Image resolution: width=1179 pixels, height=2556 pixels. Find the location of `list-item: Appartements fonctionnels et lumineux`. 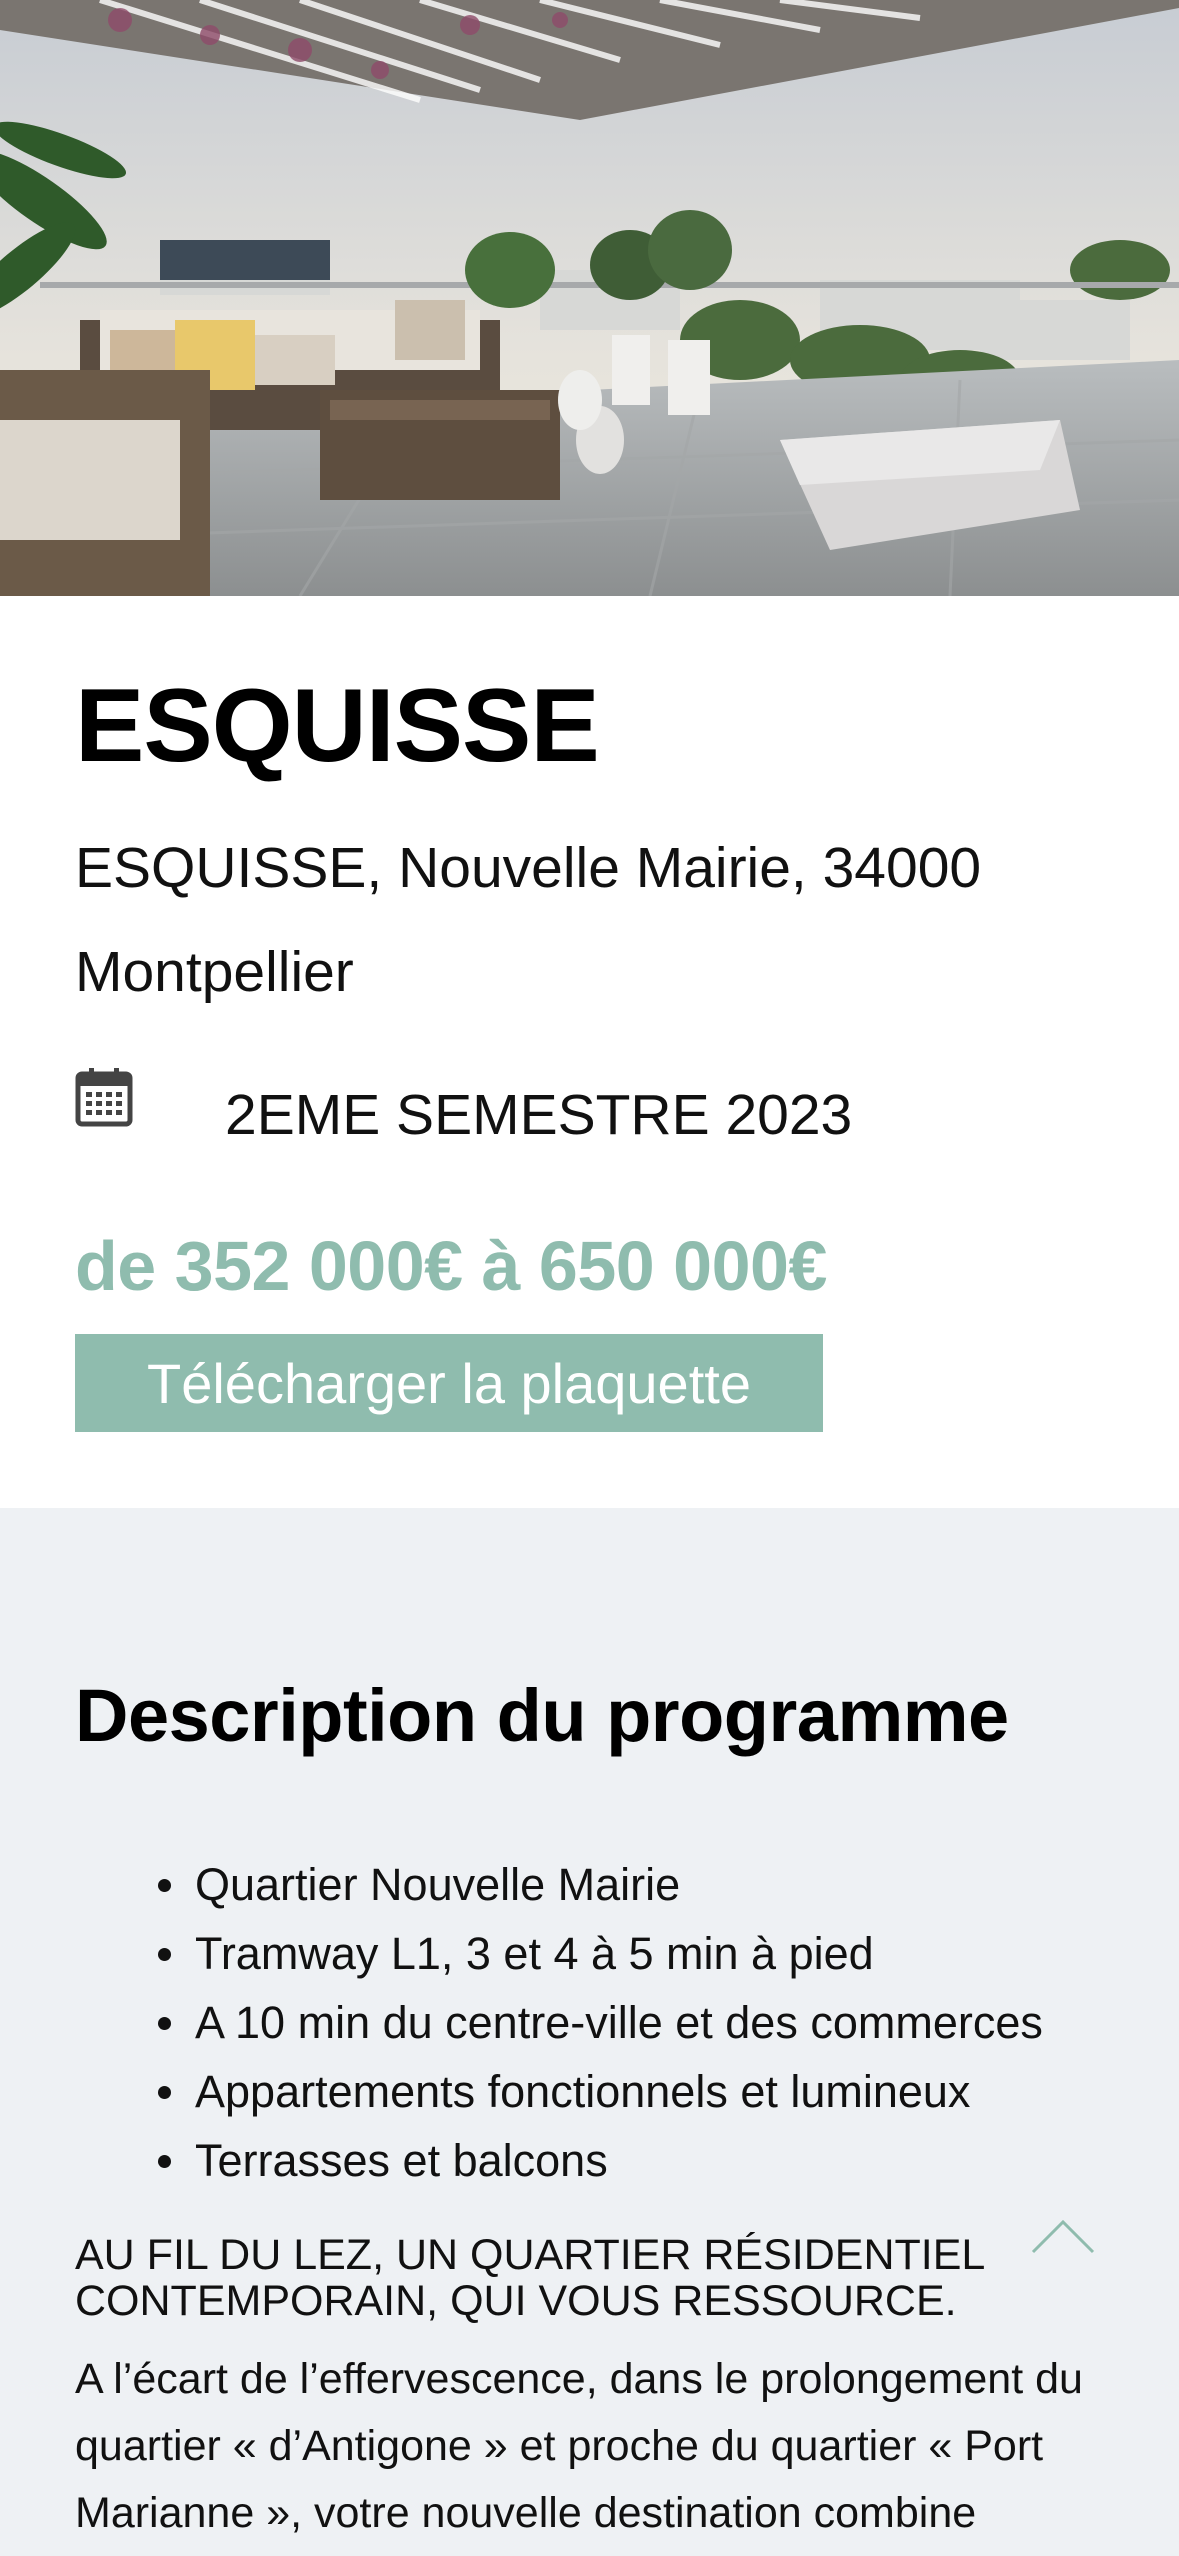

list-item: Appartements fonctionnels et lumineux is located at coordinates (600, 2091).